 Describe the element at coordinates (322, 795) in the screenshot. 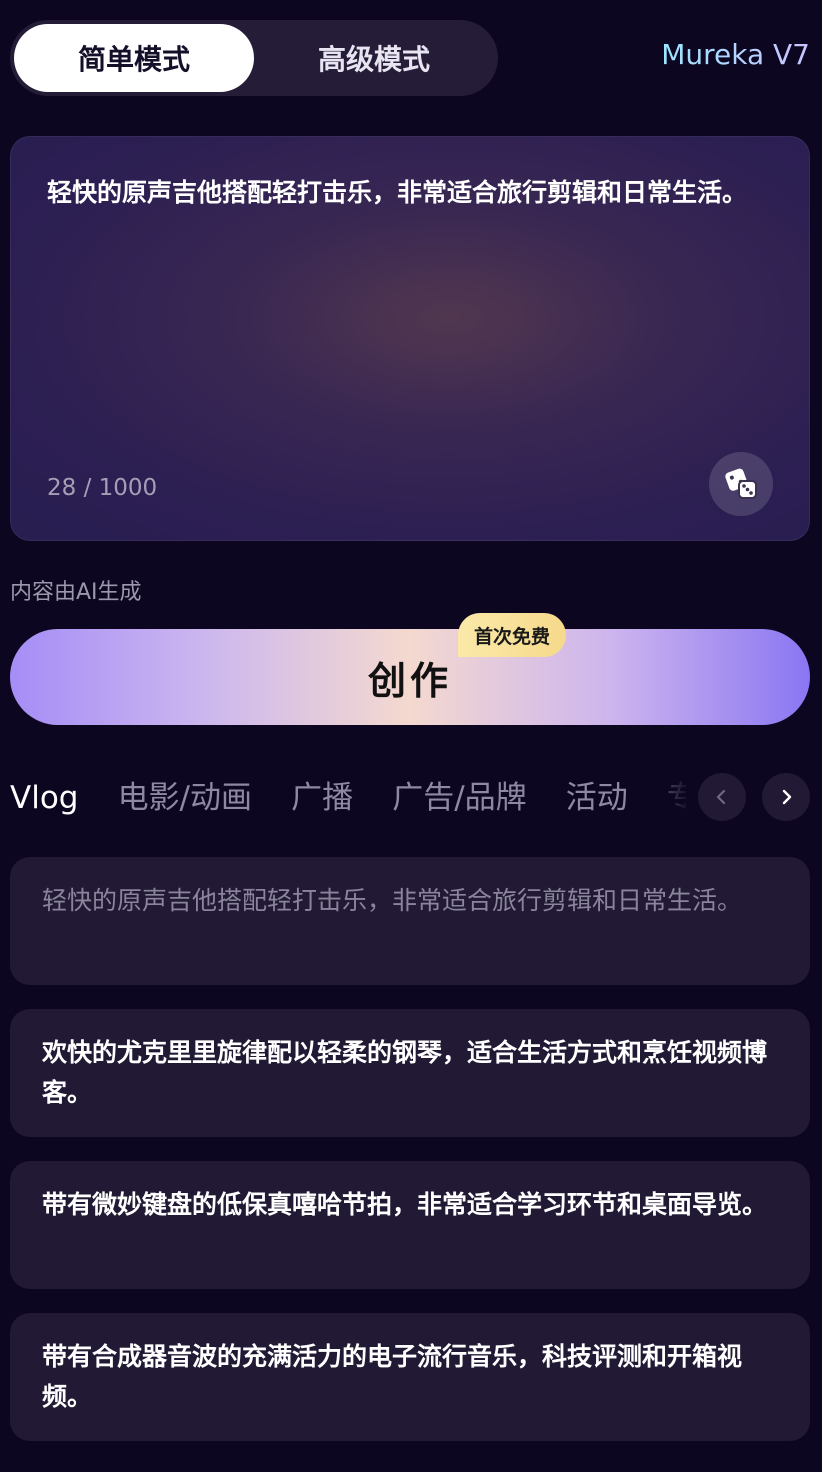

I see `tab-radio: 广播` at that location.